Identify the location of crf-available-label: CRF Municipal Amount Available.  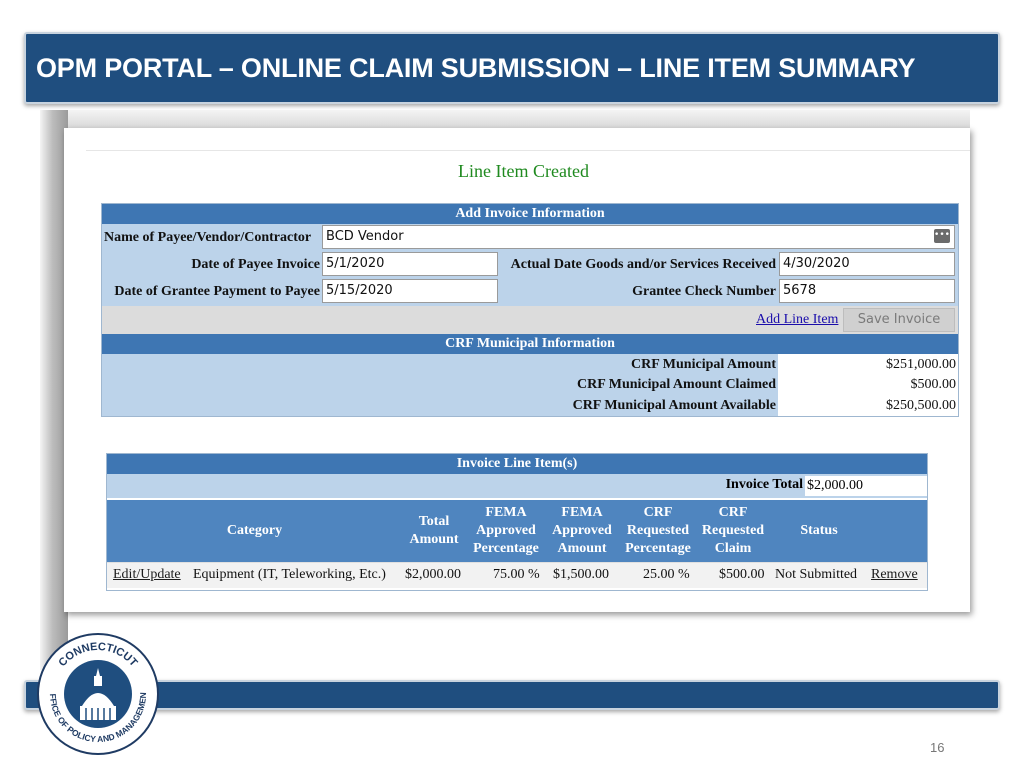
(674, 405).